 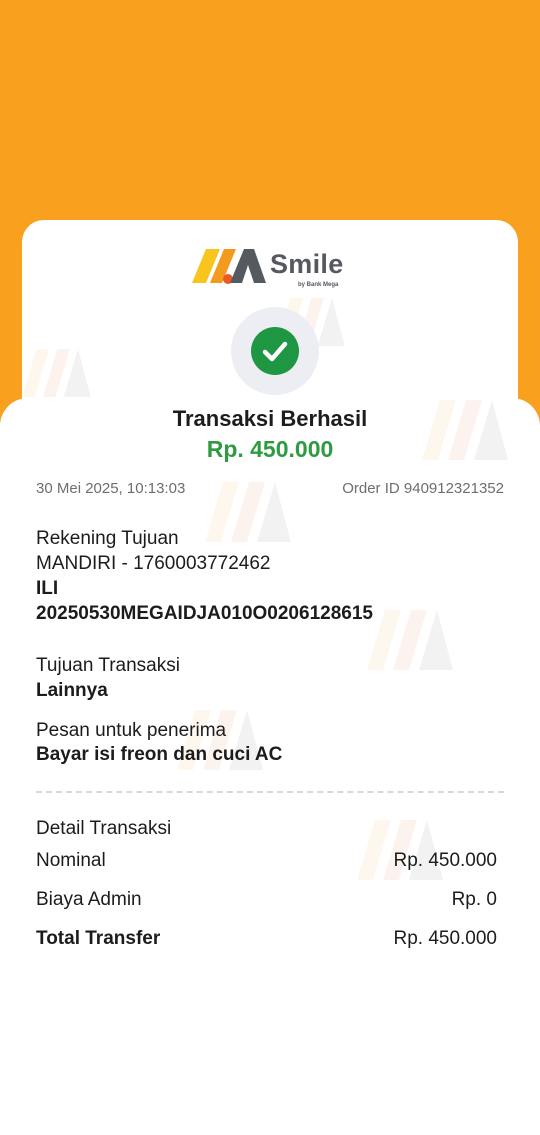 I want to click on detail-row-value: Rp. 0, so click(x=474, y=899).